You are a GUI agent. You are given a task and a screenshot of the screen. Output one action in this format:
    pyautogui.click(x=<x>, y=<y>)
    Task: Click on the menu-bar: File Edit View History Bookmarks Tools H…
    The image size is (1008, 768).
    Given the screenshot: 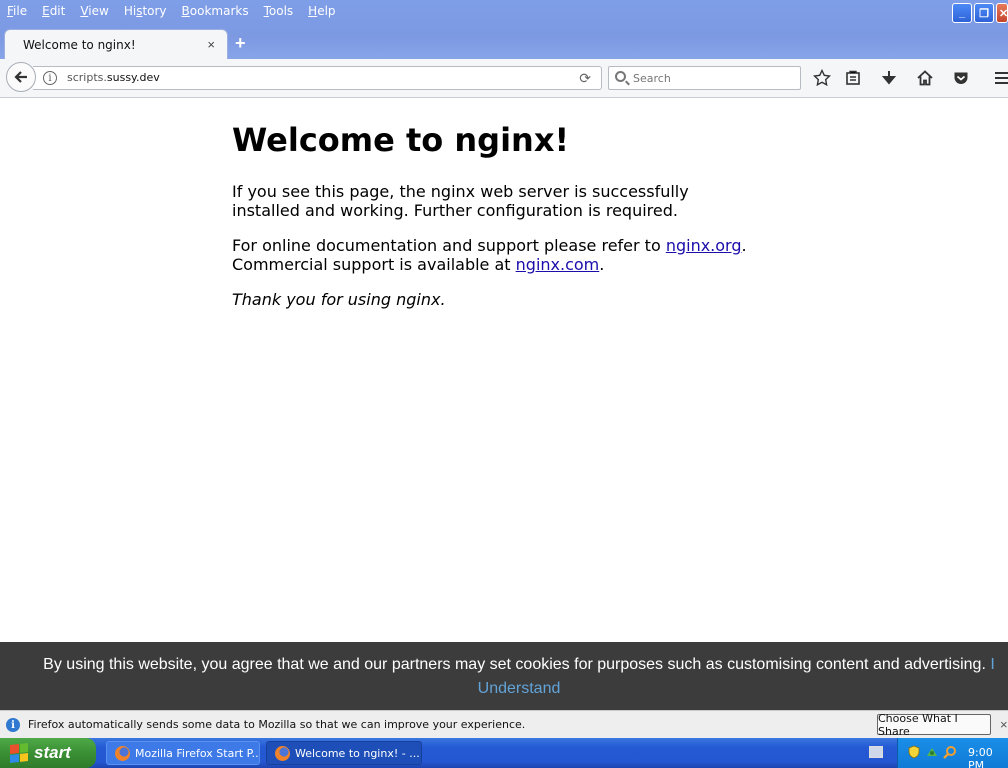 What is the action you would take?
    pyautogui.click(x=175, y=11)
    